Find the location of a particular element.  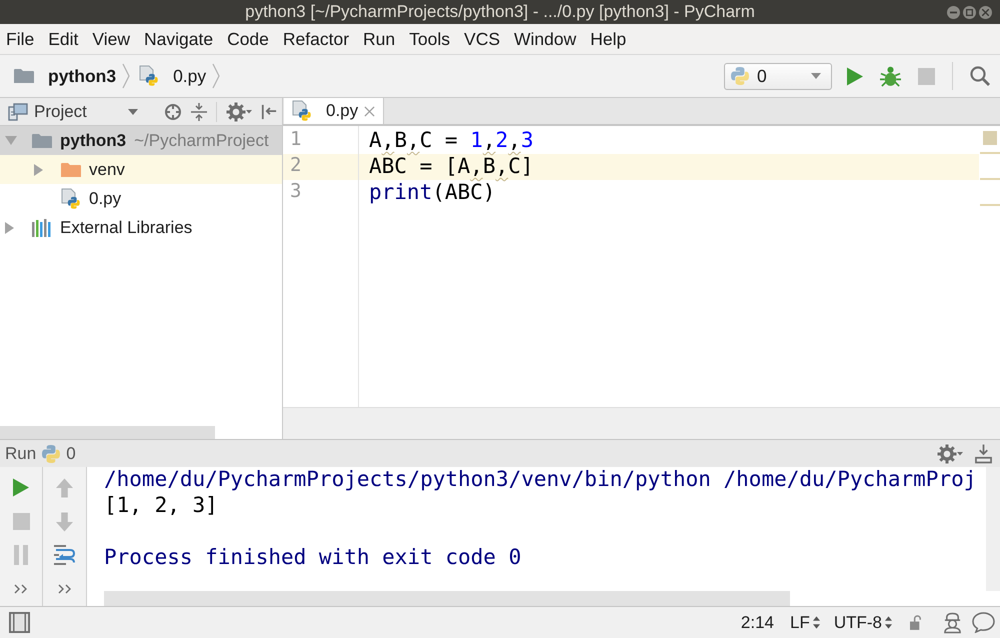

menu-item: File is located at coordinates (20, 39).